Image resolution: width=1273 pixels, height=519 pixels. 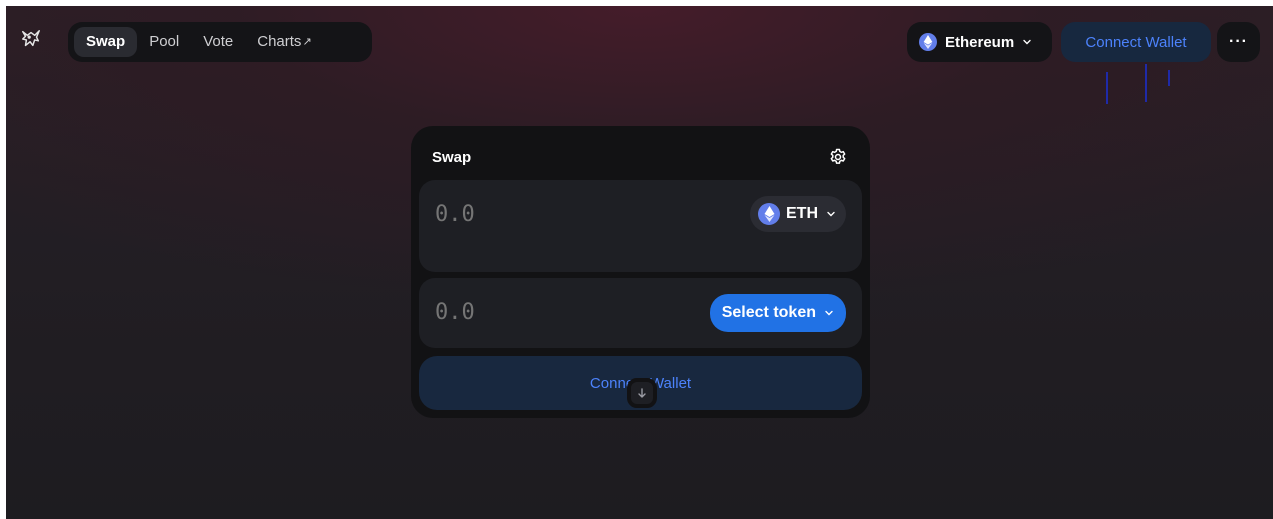 I want to click on from-token-symbol: ETH, so click(x=802, y=213).